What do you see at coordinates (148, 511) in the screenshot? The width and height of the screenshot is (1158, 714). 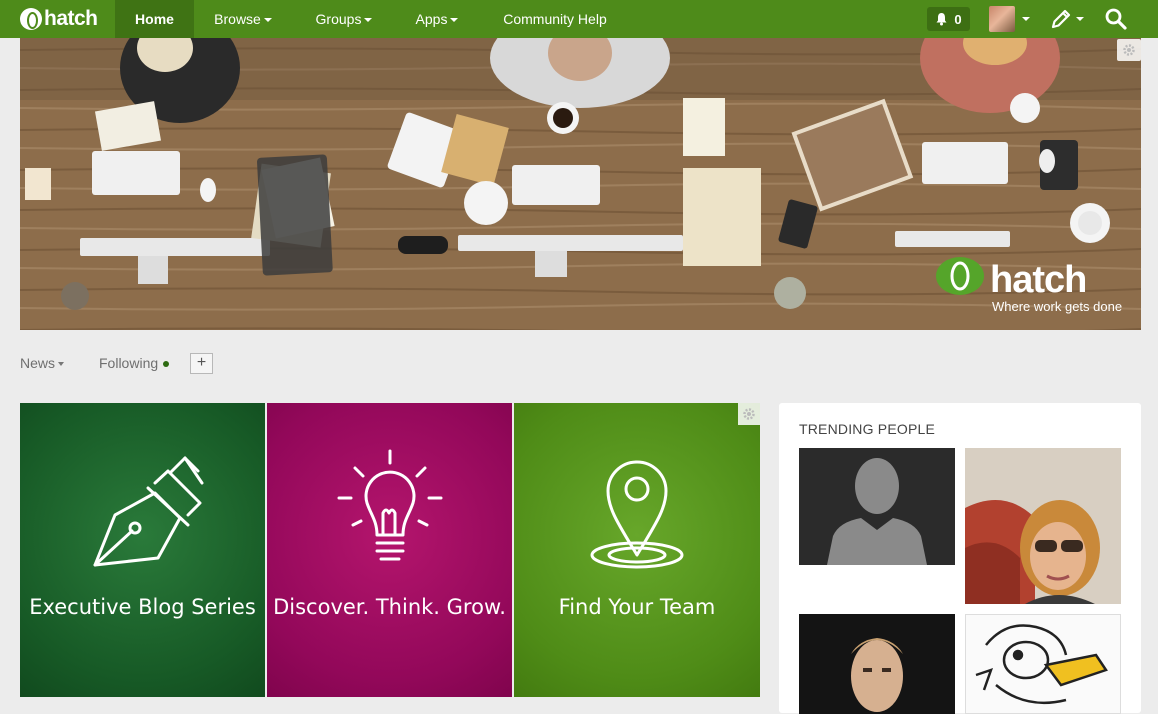 I see `fountain-pen-icon` at bounding box center [148, 511].